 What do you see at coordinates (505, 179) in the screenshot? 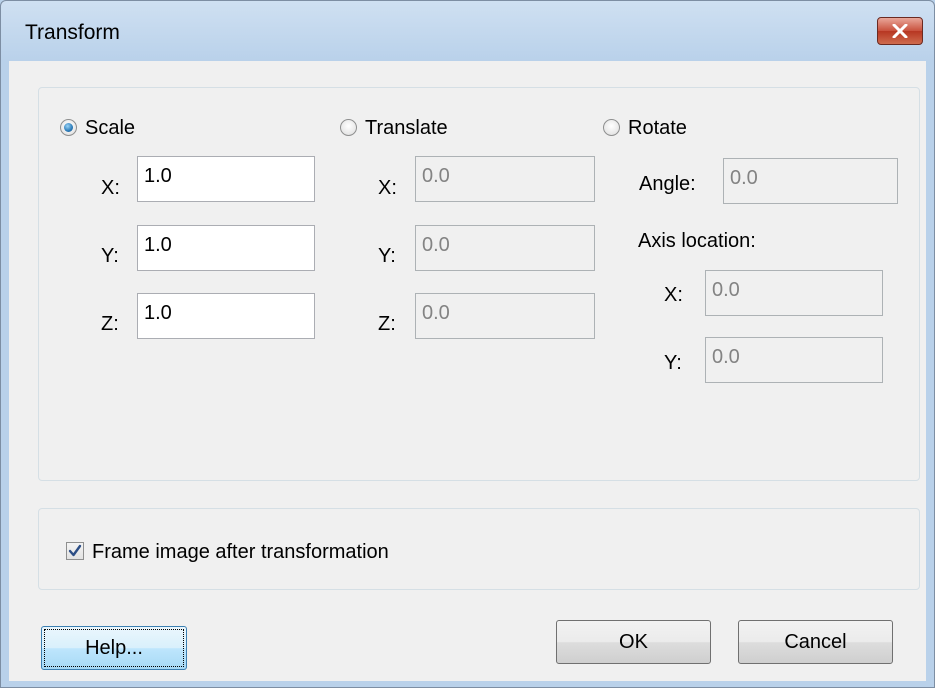
I see `translate-x-field: 0.0` at bounding box center [505, 179].